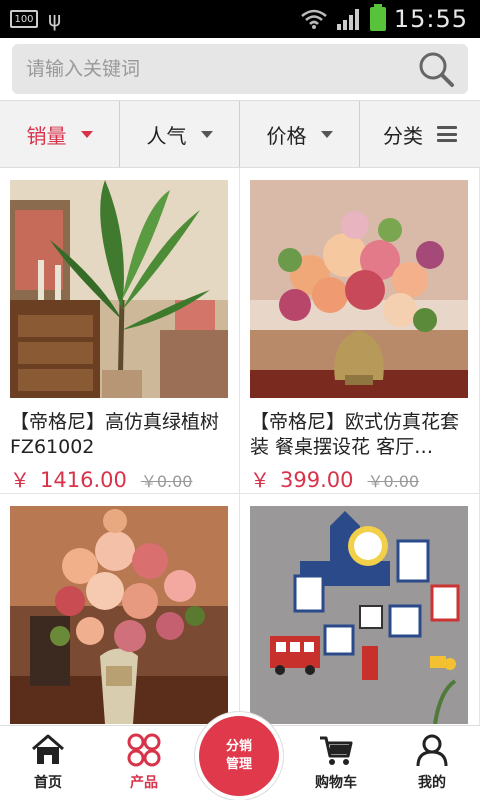 The width and height of the screenshot is (480, 800). What do you see at coordinates (317, 480) in the screenshot?
I see `product-price: 399.00` at bounding box center [317, 480].